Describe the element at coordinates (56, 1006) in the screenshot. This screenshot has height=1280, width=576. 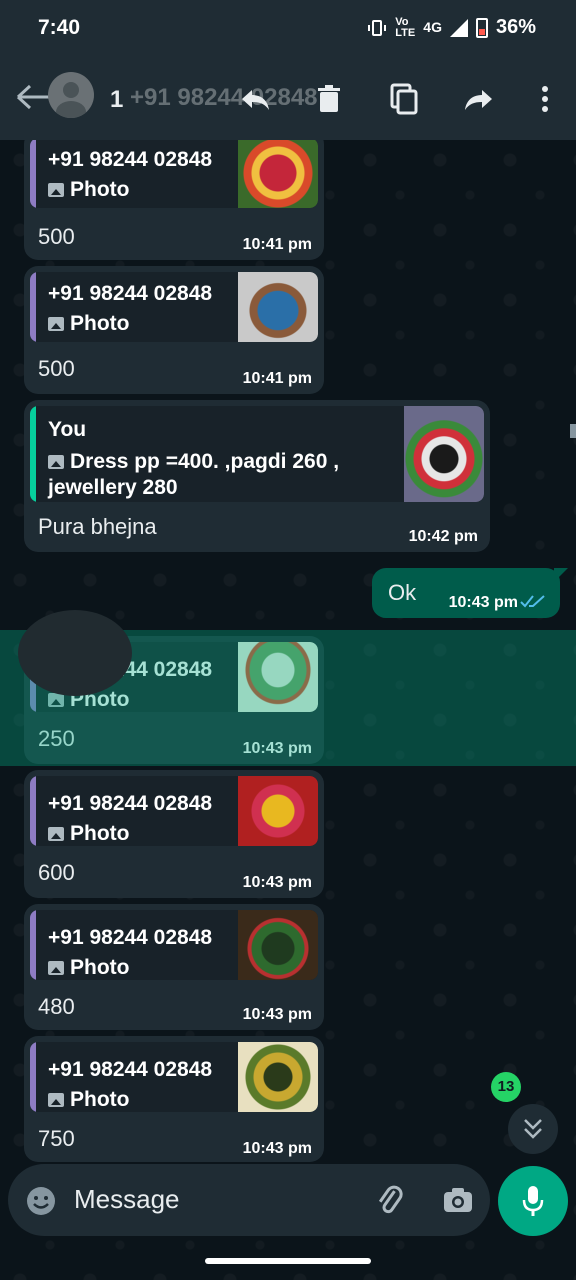
I see `message-text: 480` at that location.